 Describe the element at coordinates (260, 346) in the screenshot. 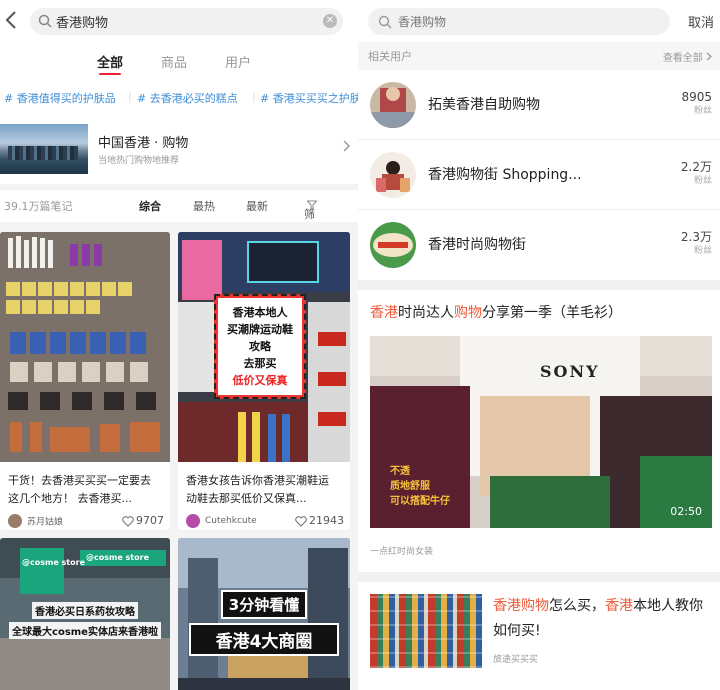

I see `caption-line: 攻略` at that location.